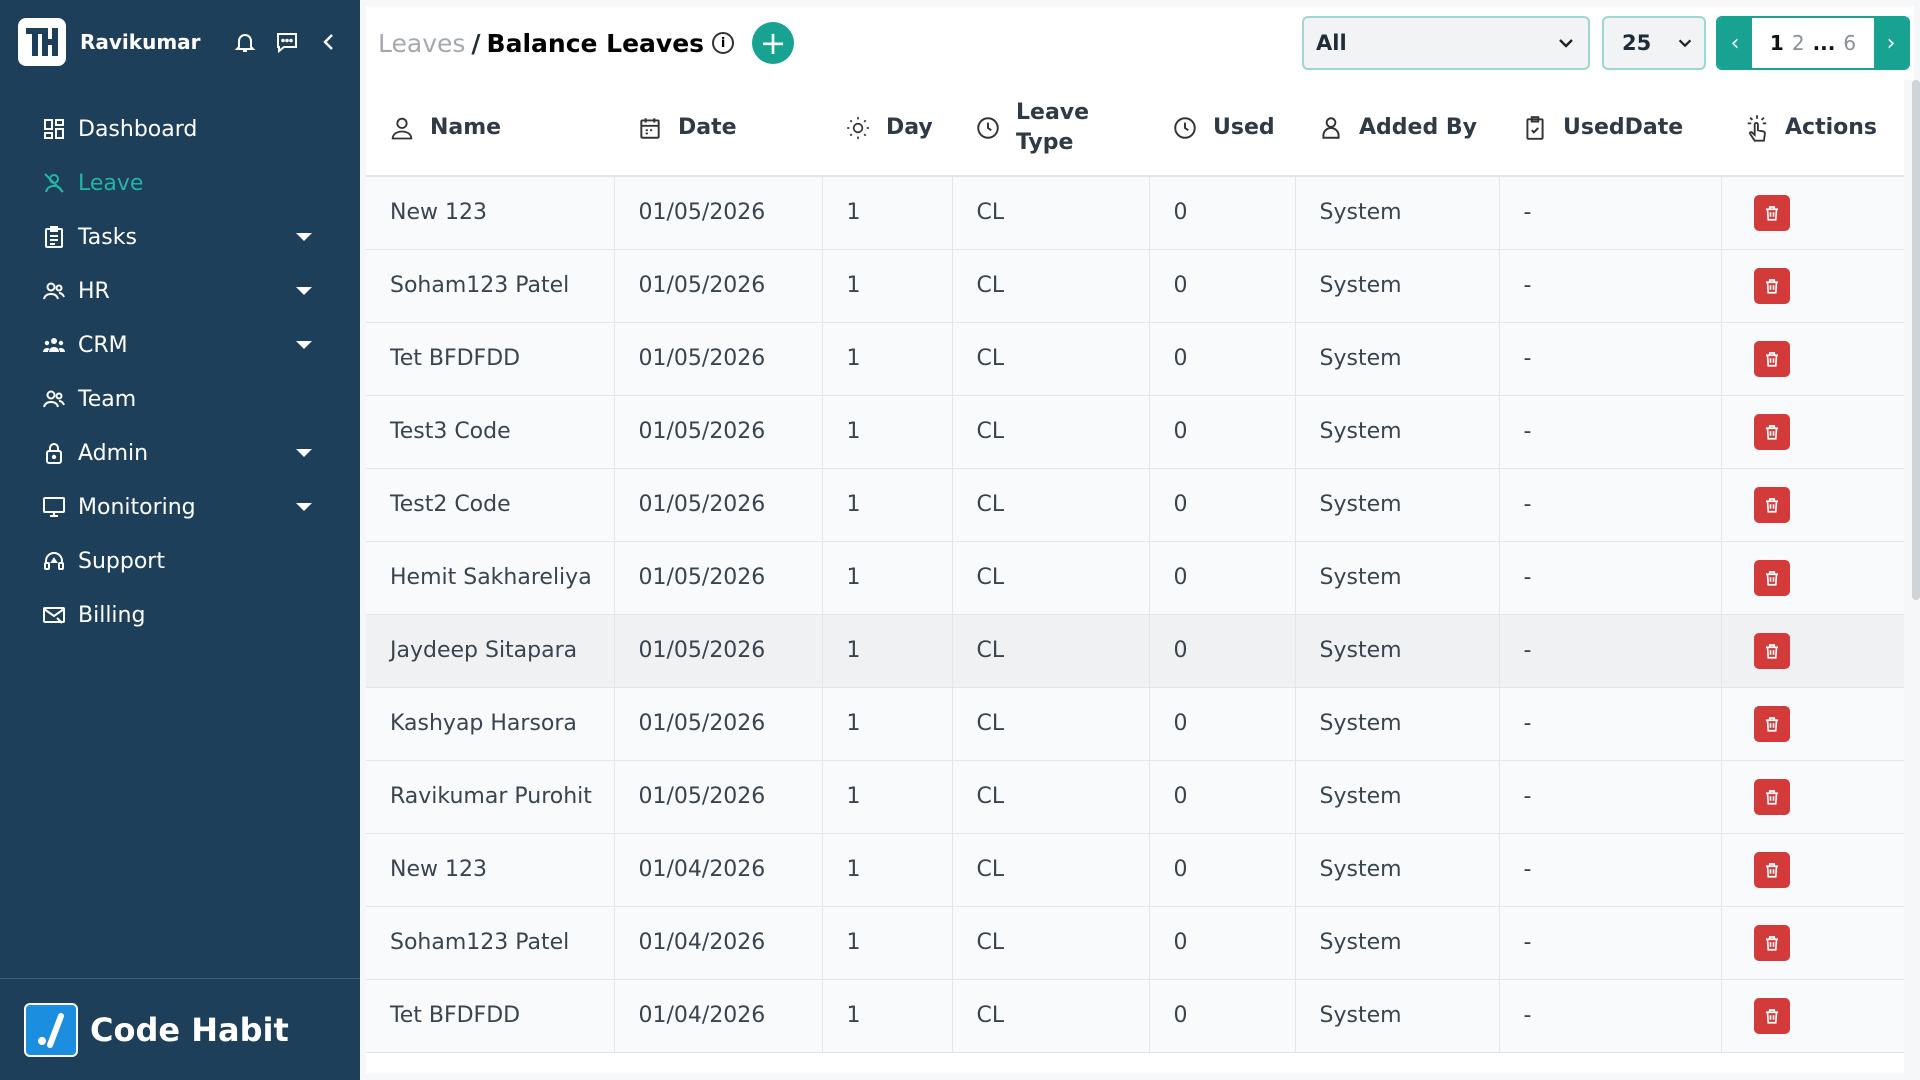  Describe the element at coordinates (1135, 724) in the screenshot. I see `table-row: Kashyap Harsora 01/05/2026 1 CL 0 System -` at that location.